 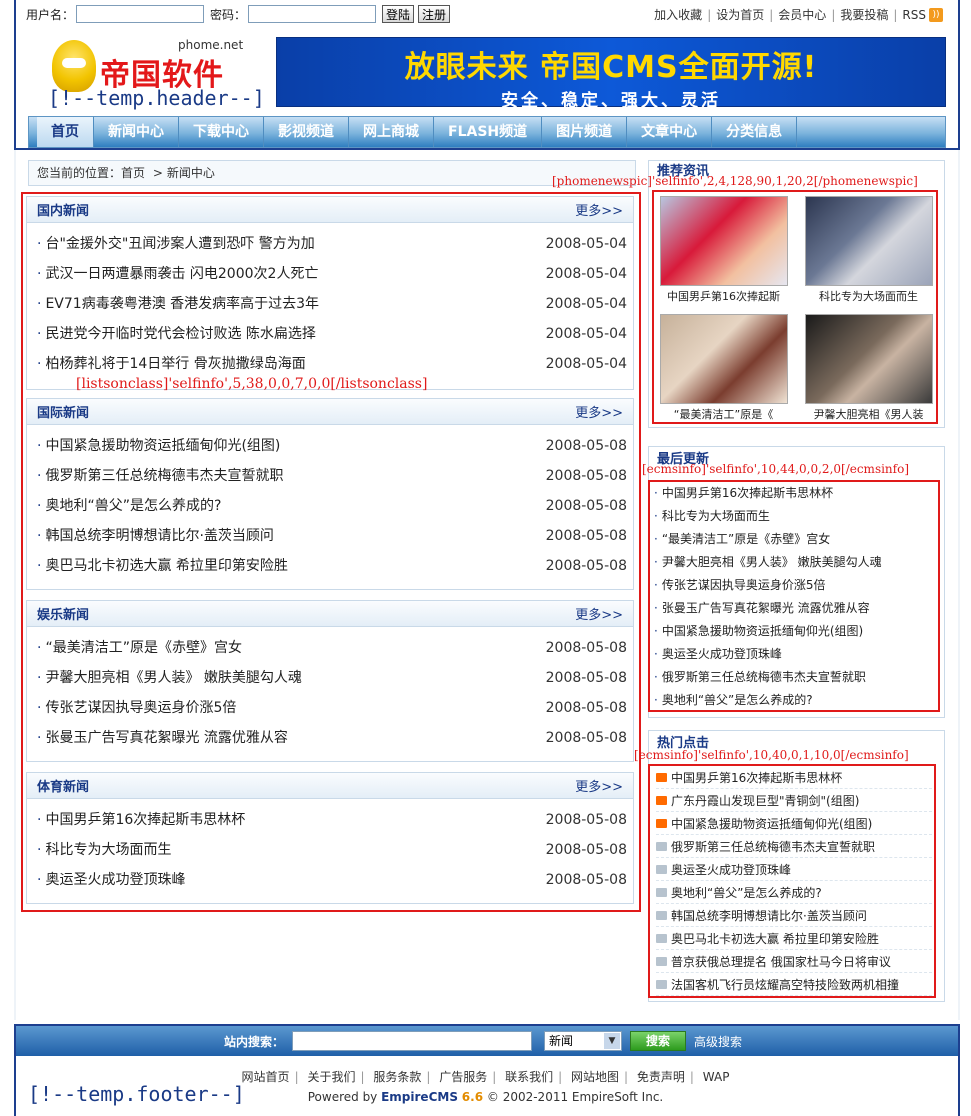 I want to click on section-header: 娱乐新闻 更多>>, so click(x=330, y=614).